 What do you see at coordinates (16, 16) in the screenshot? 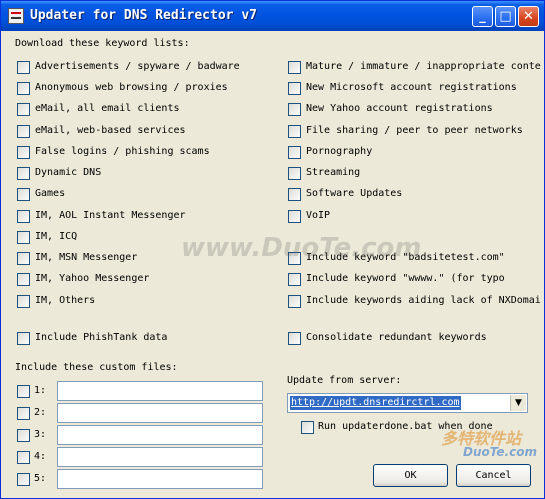
I see `app-icon` at bounding box center [16, 16].